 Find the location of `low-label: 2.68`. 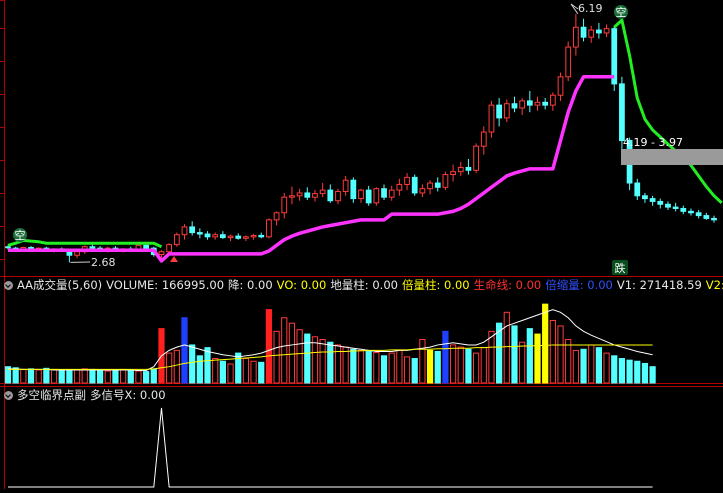

low-label: 2.68 is located at coordinates (103, 262).